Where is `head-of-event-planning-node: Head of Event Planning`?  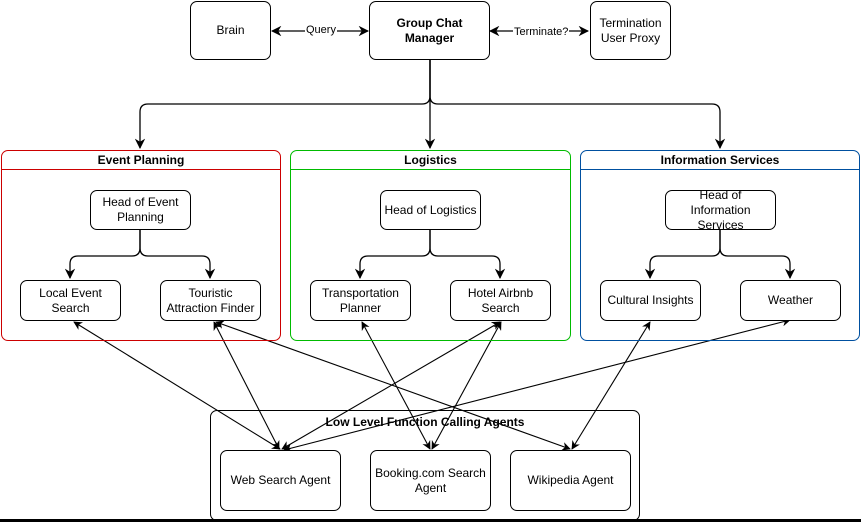
head-of-event-planning-node: Head of Event Planning is located at coordinates (140, 210).